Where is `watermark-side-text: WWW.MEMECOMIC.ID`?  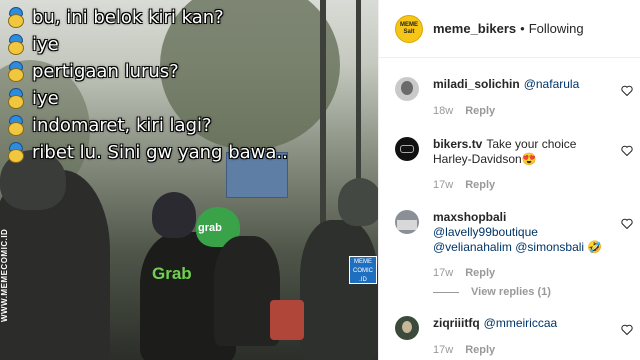
watermark-side-text: WWW.MEMECOMIC.ID is located at coordinates (4, 275).